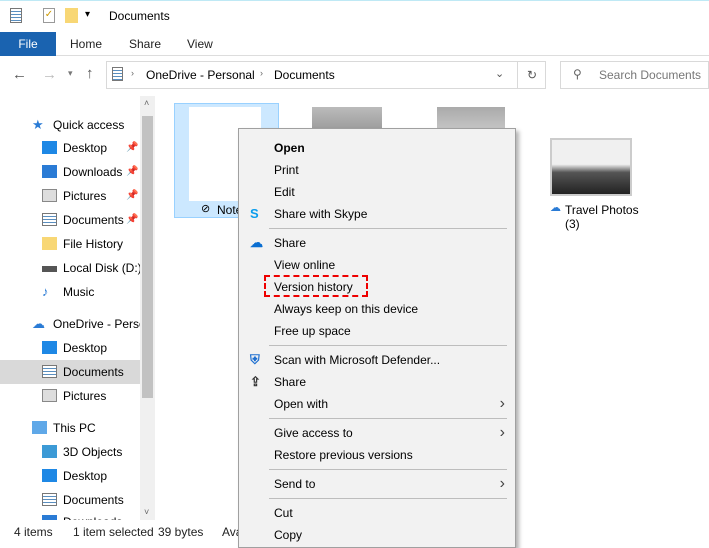 The width and height of the screenshot is (709, 548). What do you see at coordinates (200, 75) in the screenshot?
I see `breadcrumb-onedrive: OneDrive - Personal` at bounding box center [200, 75].